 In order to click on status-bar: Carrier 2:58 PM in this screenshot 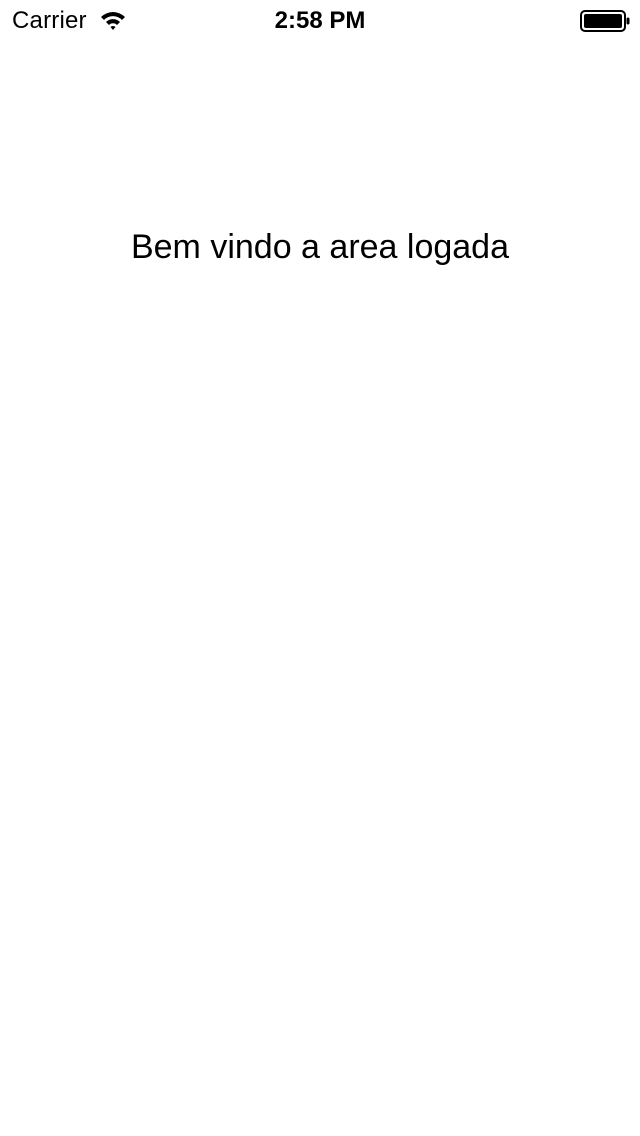, I will do `click(320, 20)`.